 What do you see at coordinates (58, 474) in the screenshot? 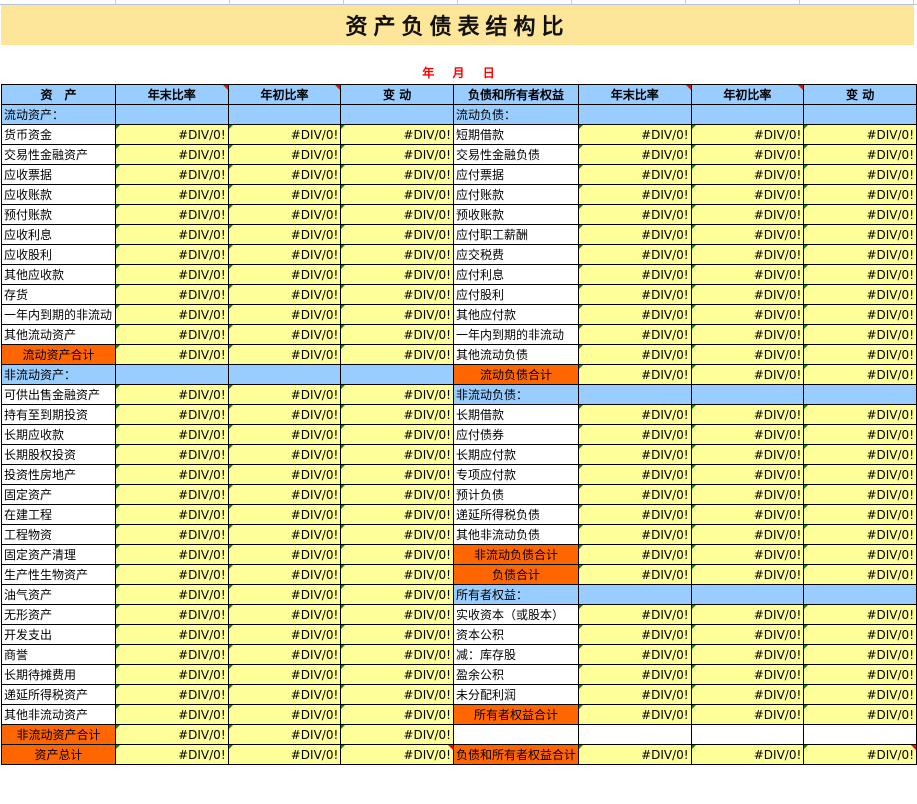
I see `asset-label-cell: 投资性房地产` at bounding box center [58, 474].